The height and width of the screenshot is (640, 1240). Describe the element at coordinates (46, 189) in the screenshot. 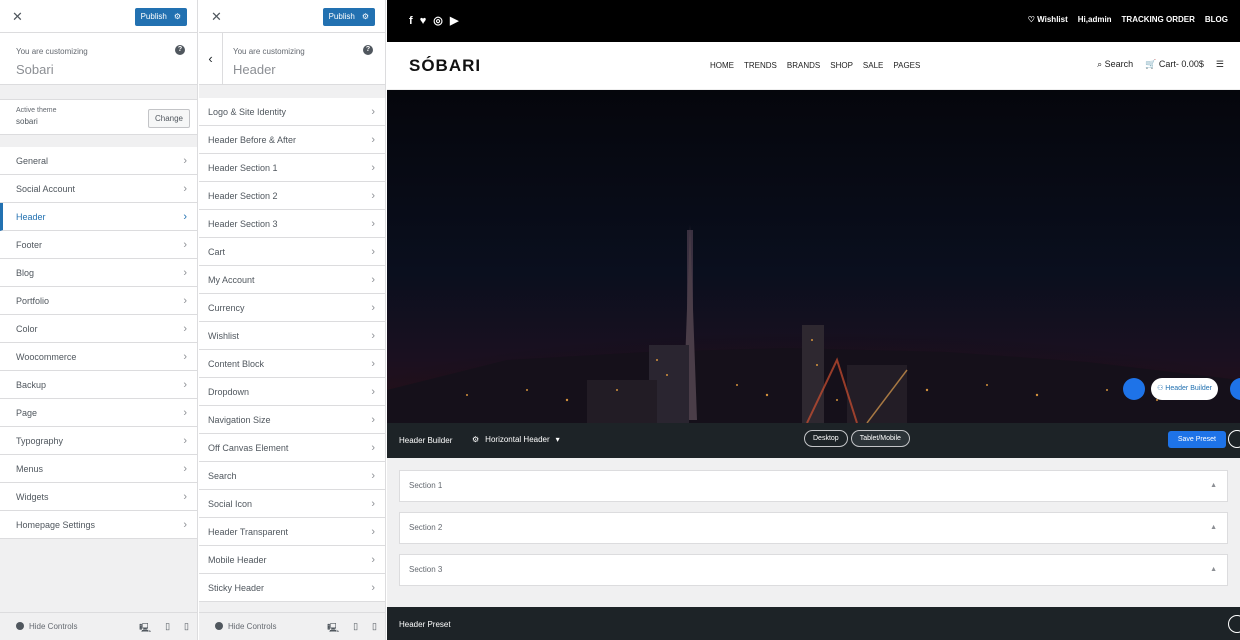

I see `menu-item-label: Social Account` at that location.